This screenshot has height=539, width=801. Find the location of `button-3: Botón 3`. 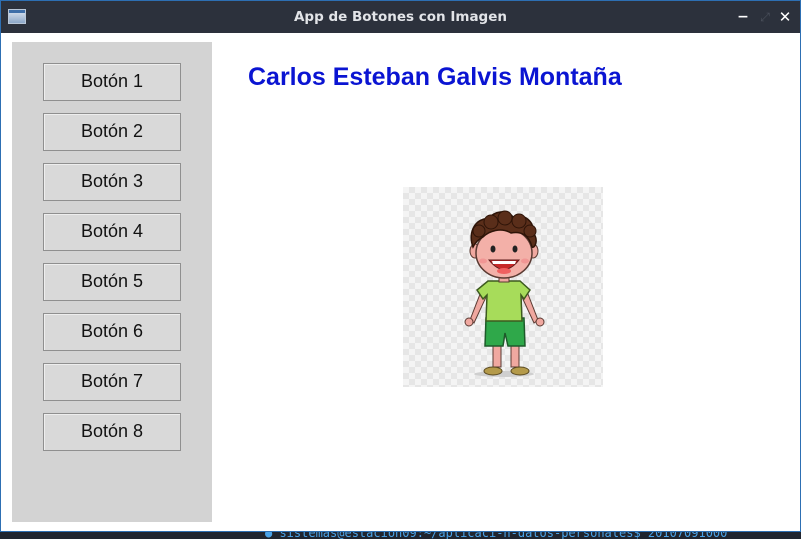

button-3: Botón 3 is located at coordinates (112, 182).